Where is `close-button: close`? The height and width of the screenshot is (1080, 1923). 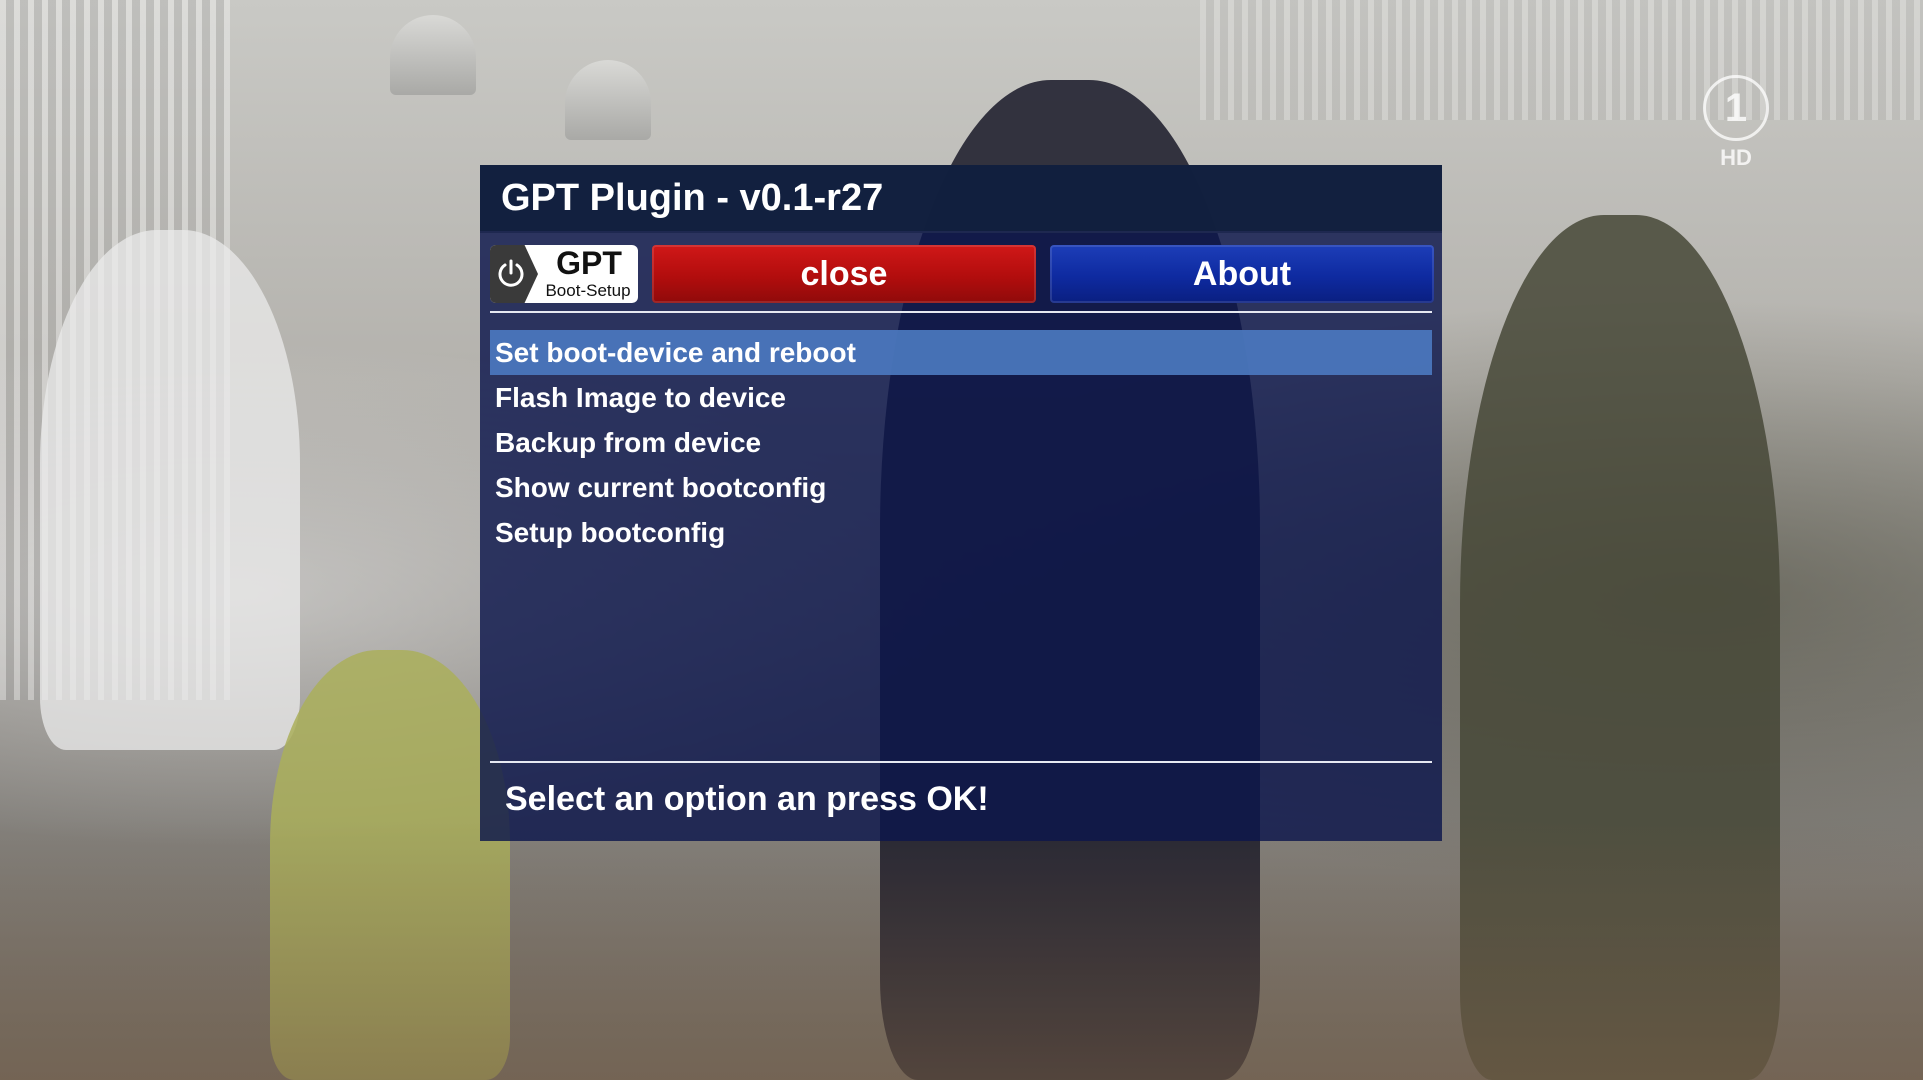
close-button: close is located at coordinates (844, 274).